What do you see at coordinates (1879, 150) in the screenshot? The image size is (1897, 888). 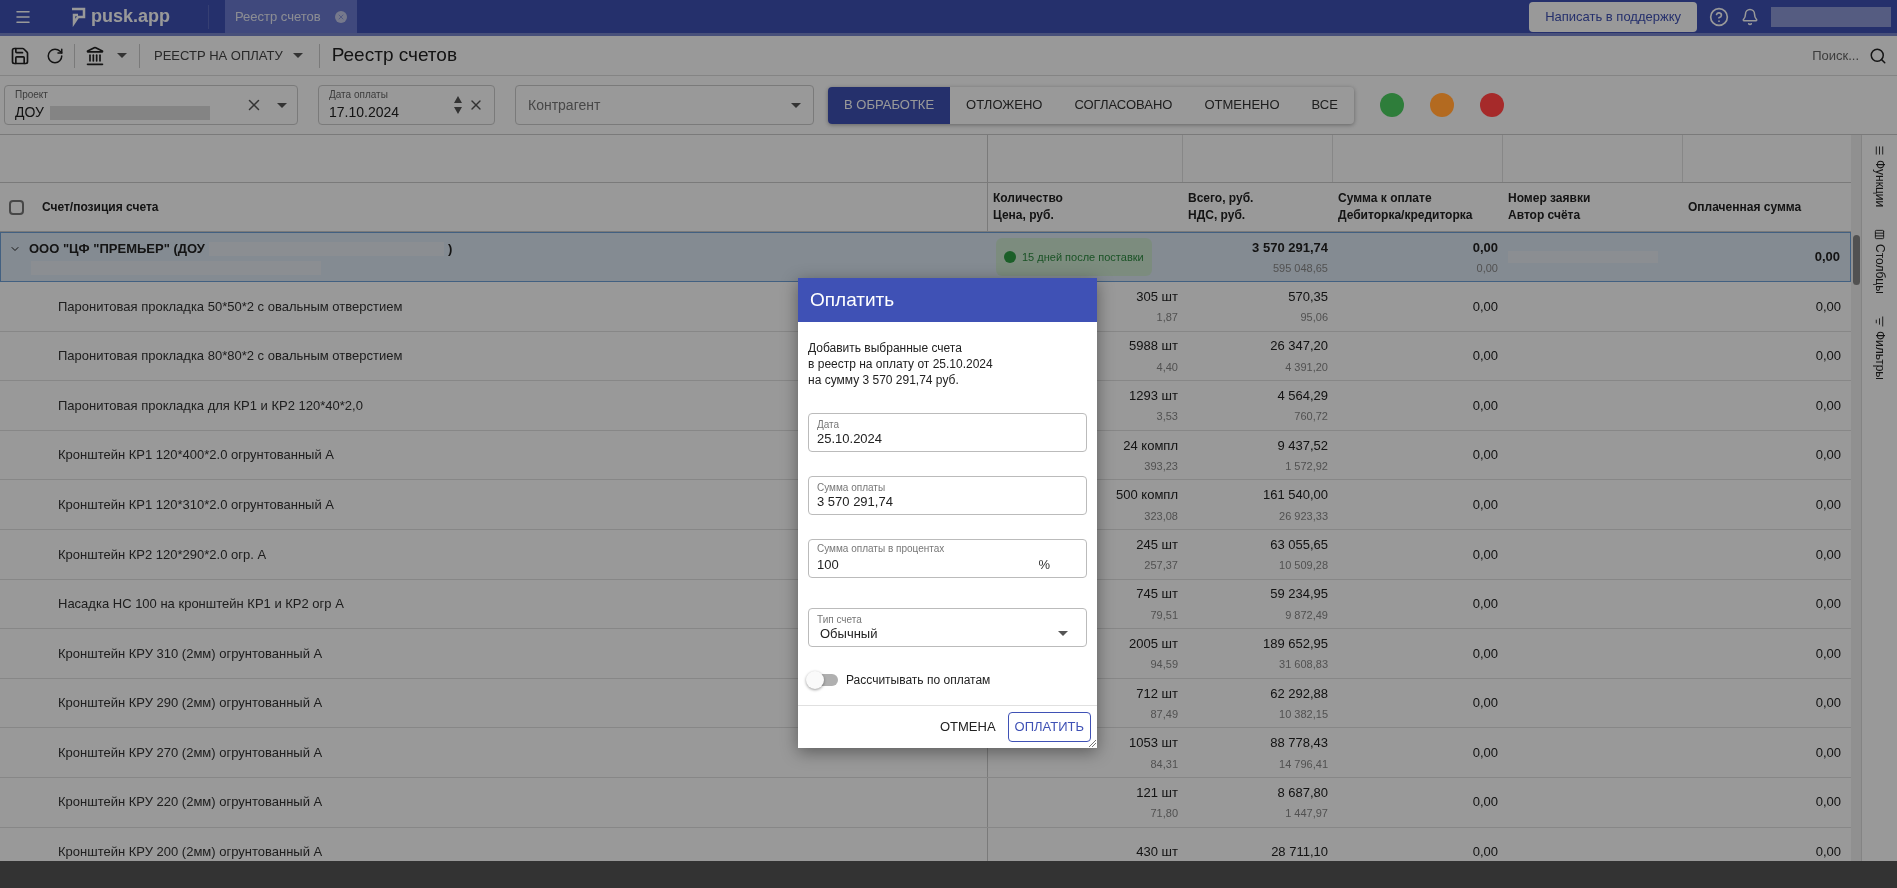 I see `lines-icon` at bounding box center [1879, 150].